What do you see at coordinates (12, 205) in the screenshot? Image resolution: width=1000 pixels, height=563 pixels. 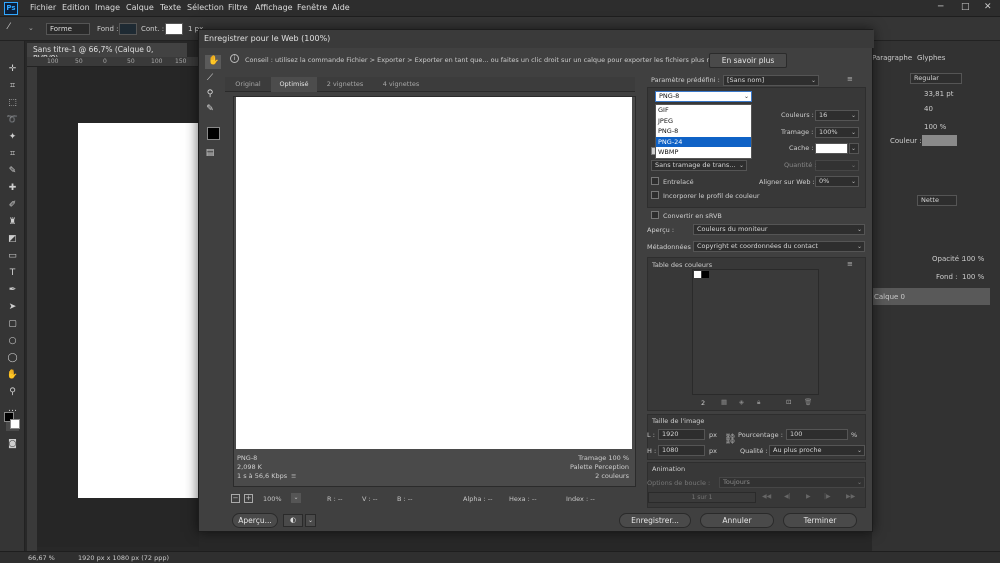 I see `brush-tool-icon: ✐` at bounding box center [12, 205].